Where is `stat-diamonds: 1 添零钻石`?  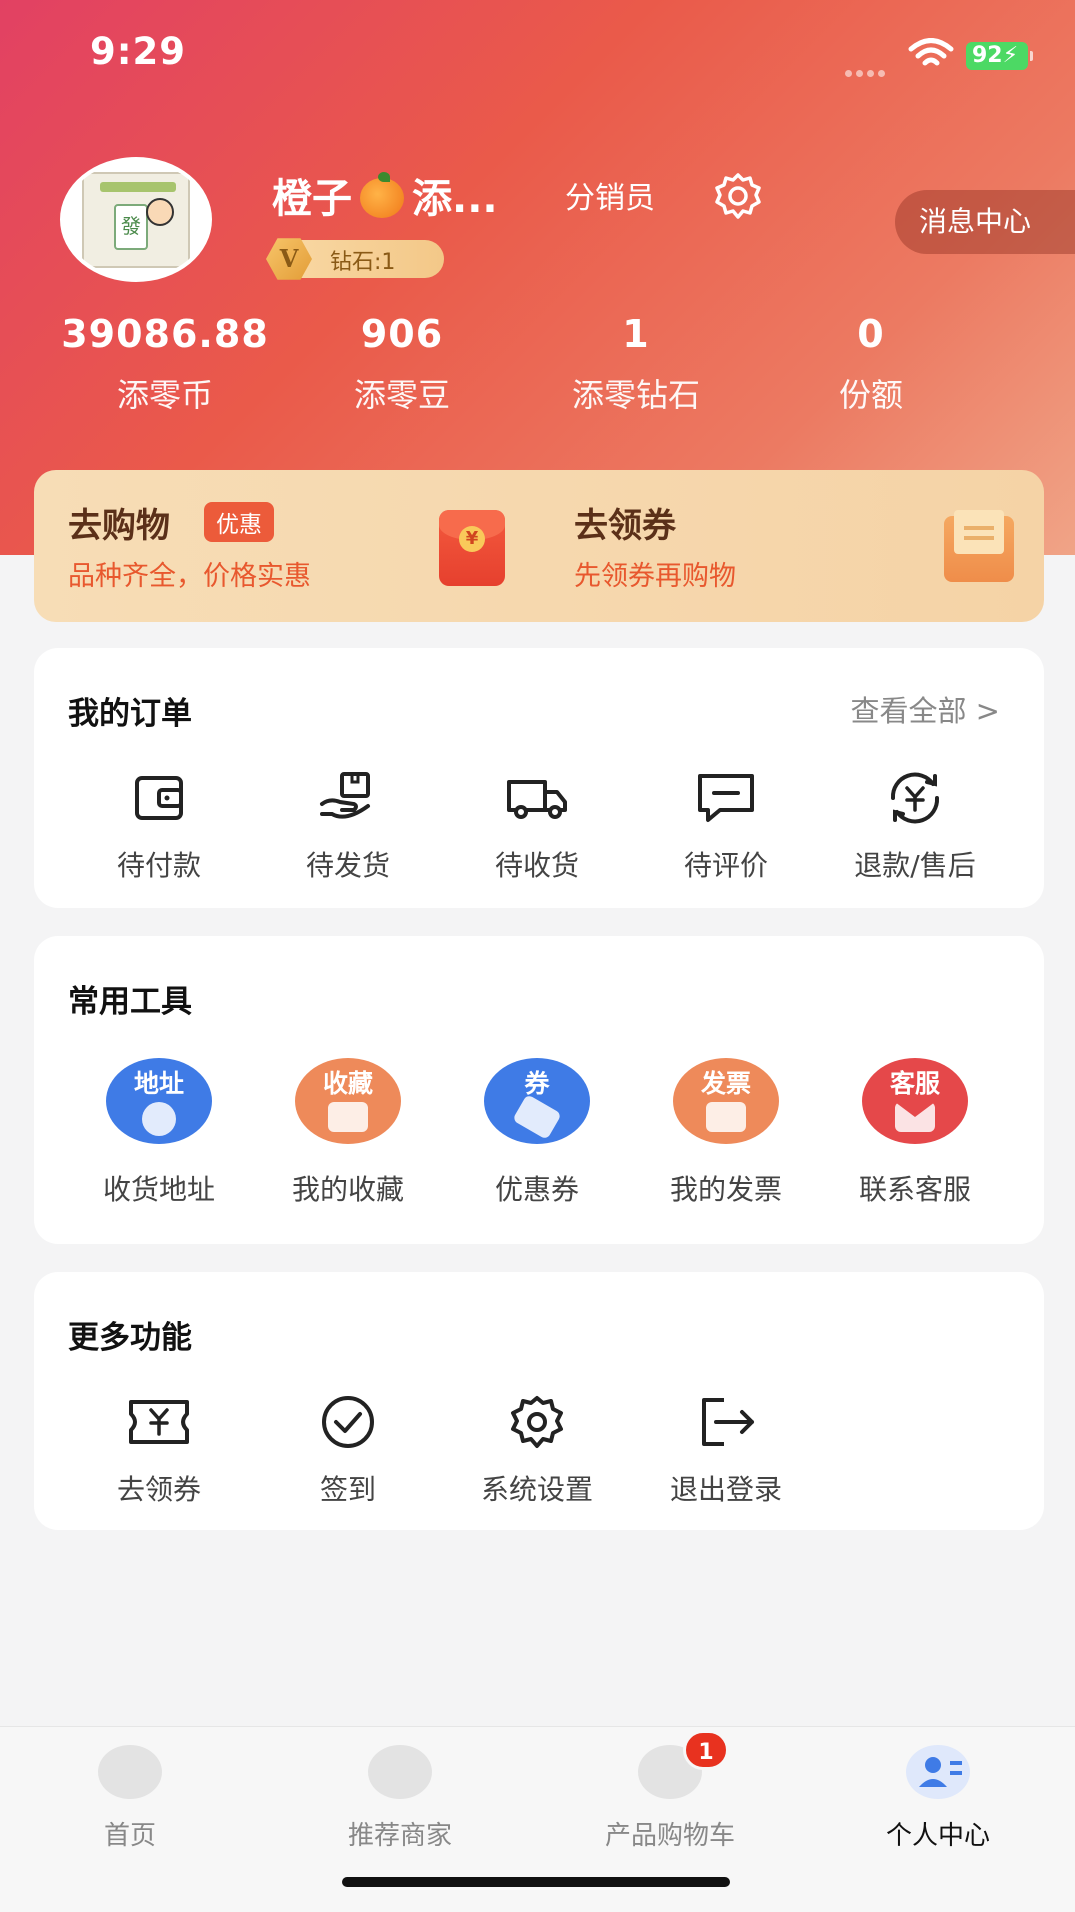
stat-diamonds: 1 添零钻石 is located at coordinates (636, 364).